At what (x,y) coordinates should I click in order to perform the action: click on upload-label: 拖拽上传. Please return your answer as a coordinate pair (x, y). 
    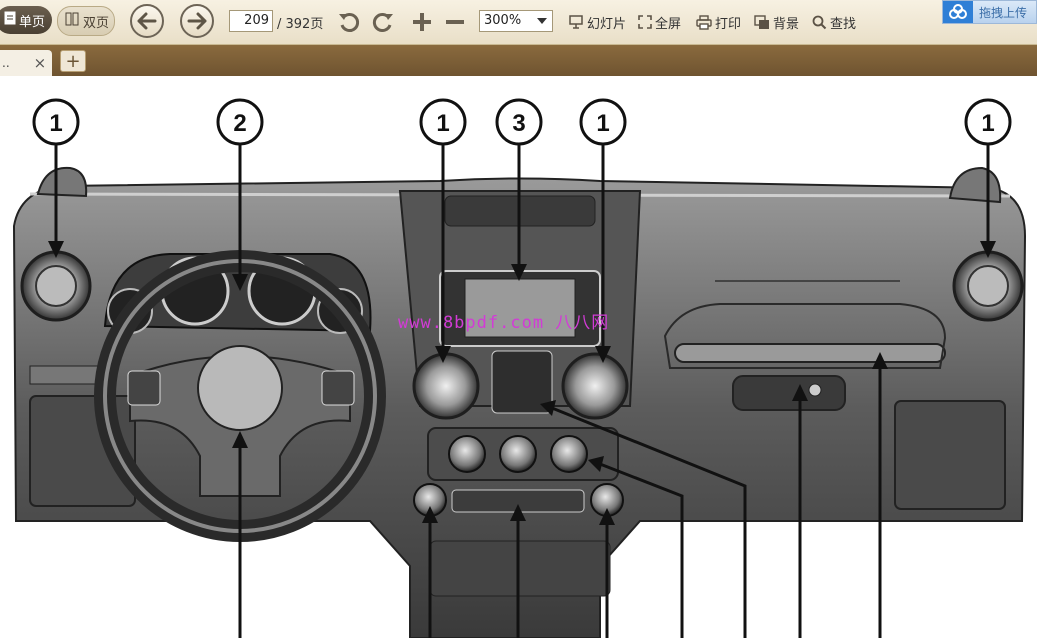
    Looking at the image, I should click on (1003, 12).